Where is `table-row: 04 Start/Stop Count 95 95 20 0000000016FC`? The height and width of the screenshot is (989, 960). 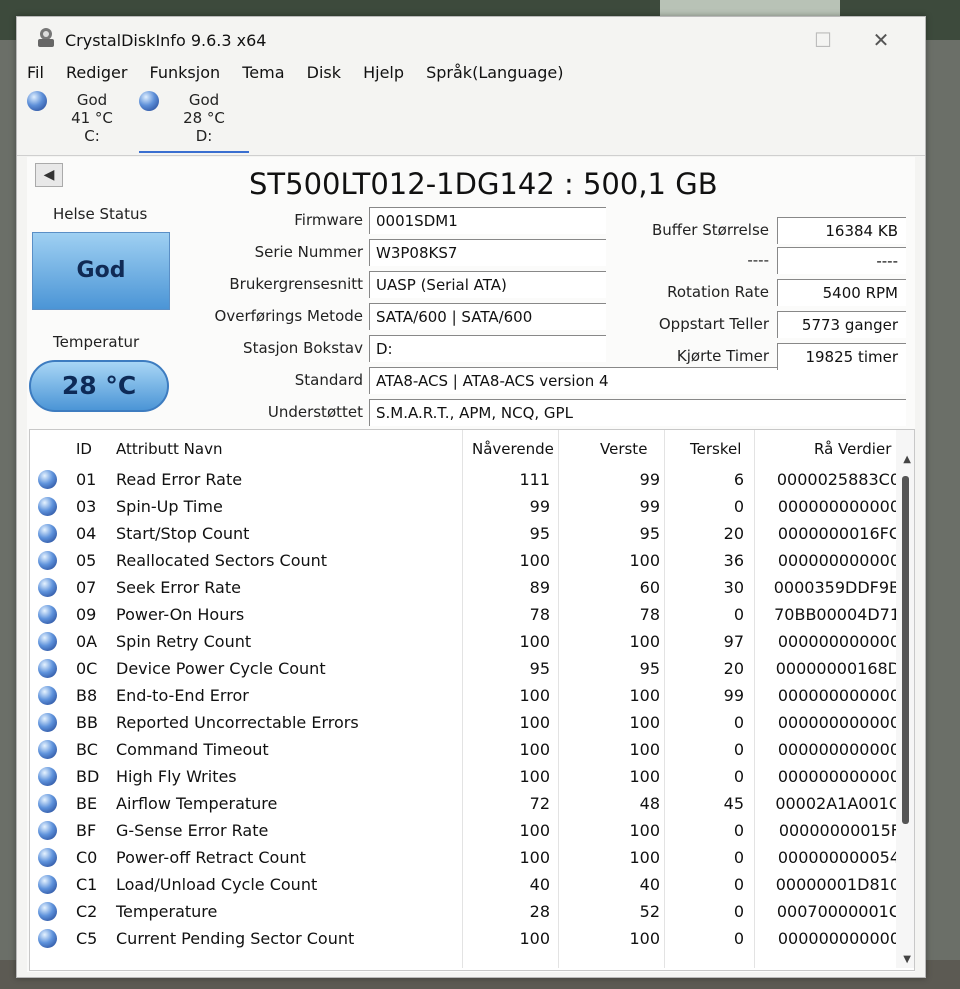 table-row: 04 Start/Stop Count 95 95 20 0000000016FC is located at coordinates (470, 533).